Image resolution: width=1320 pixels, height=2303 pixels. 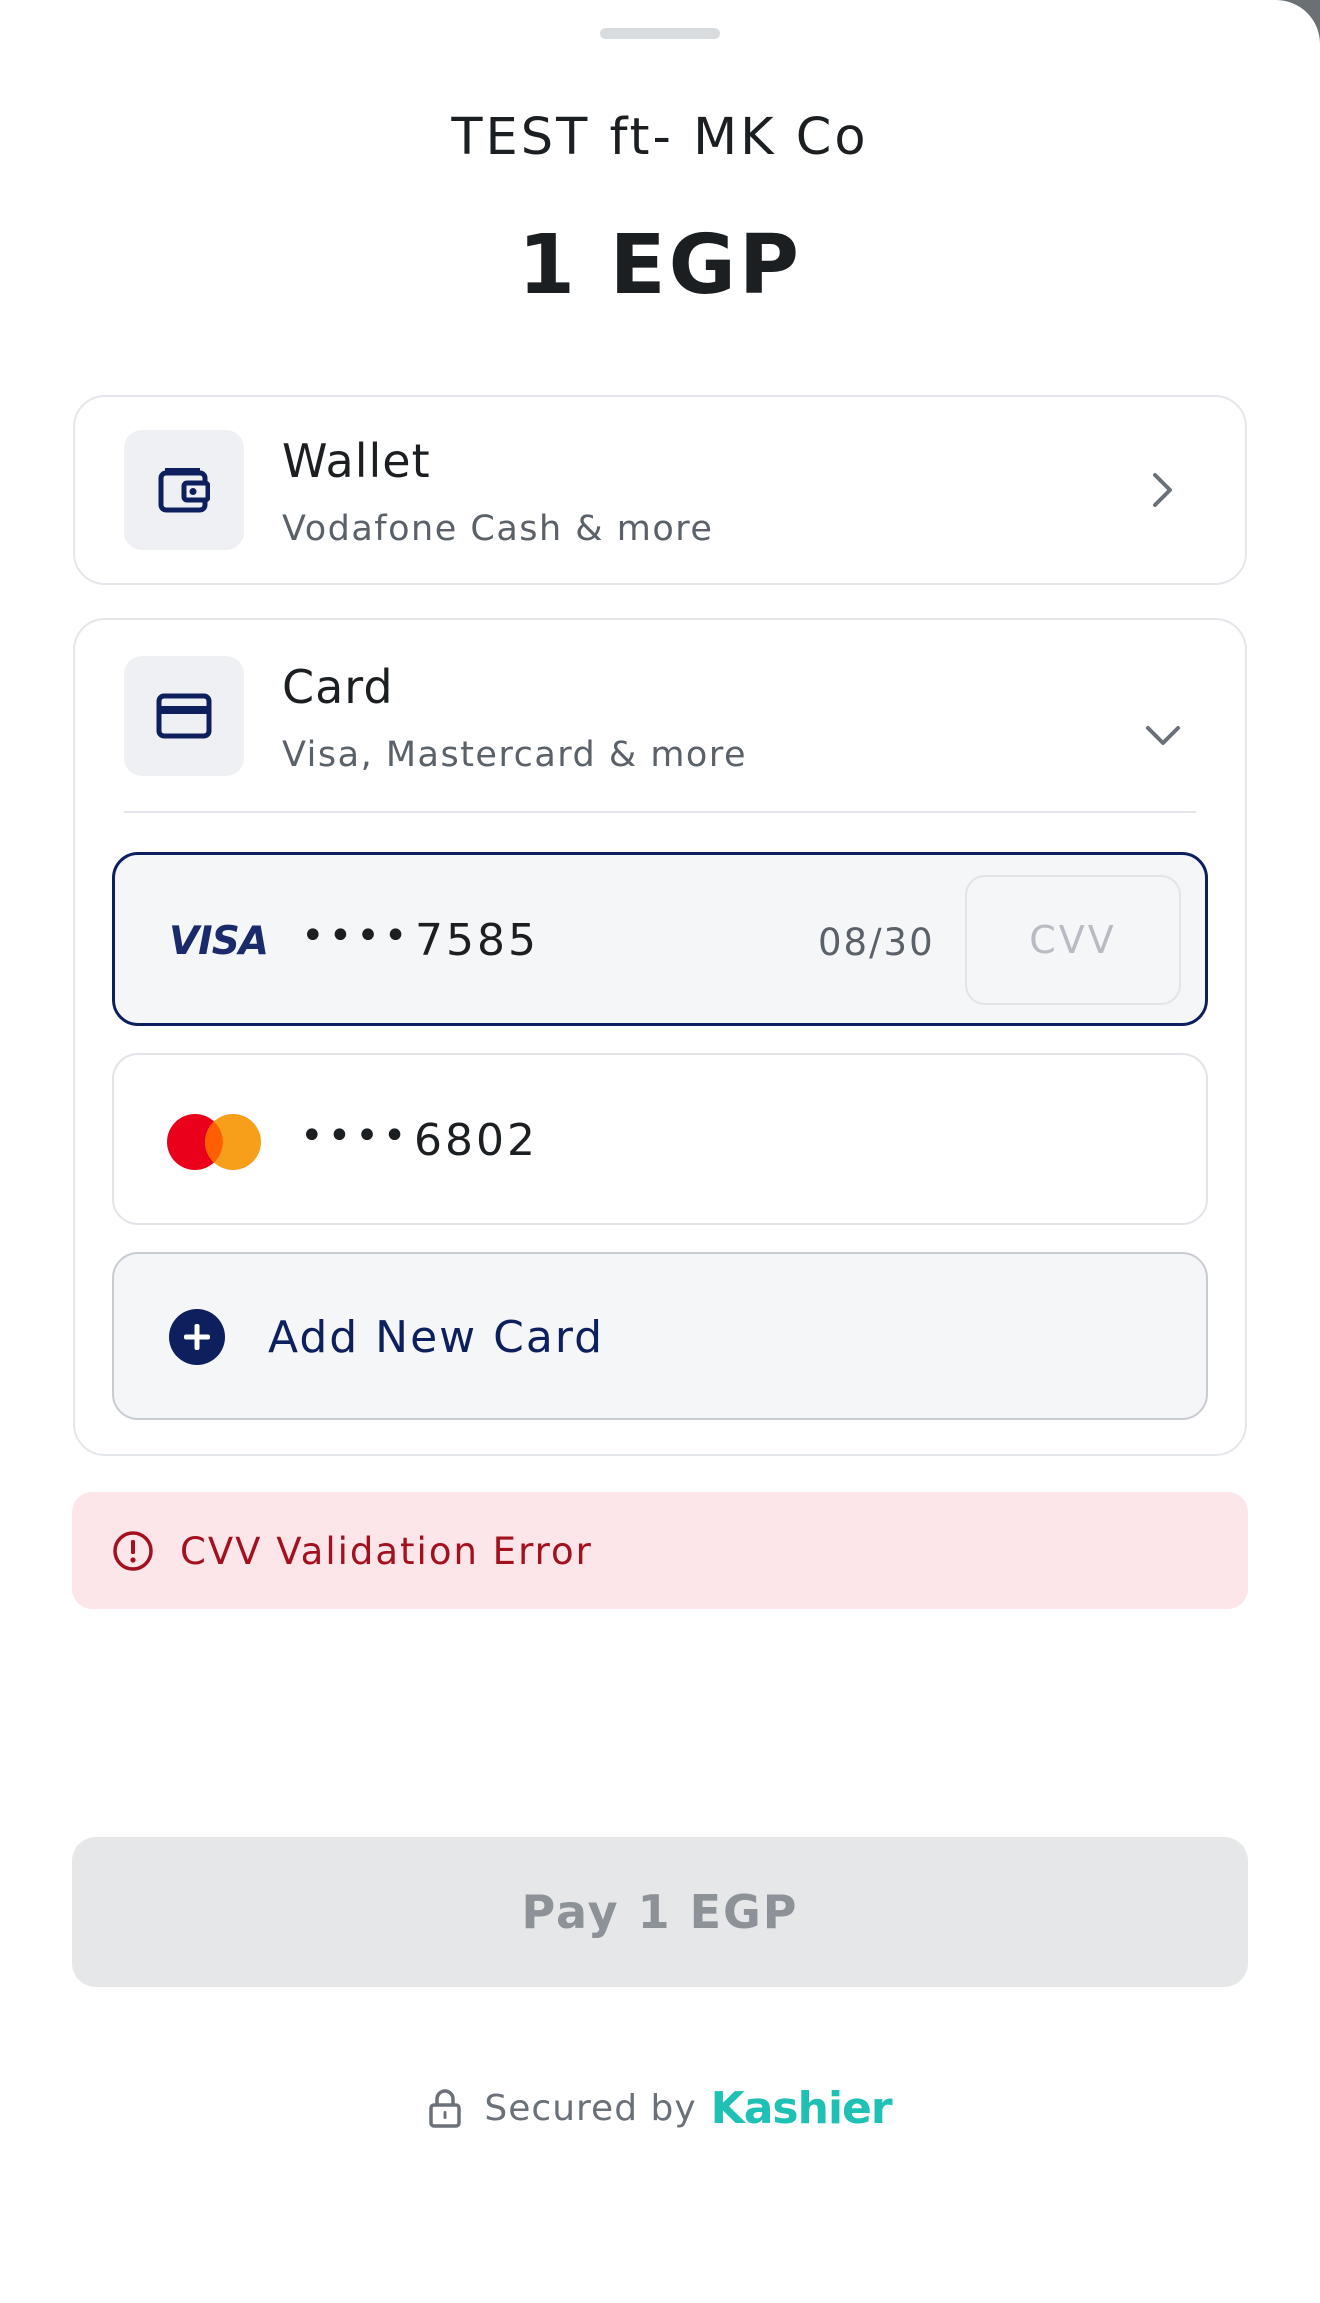 What do you see at coordinates (219, 941) in the screenshot?
I see `visa-logo: VISA` at bounding box center [219, 941].